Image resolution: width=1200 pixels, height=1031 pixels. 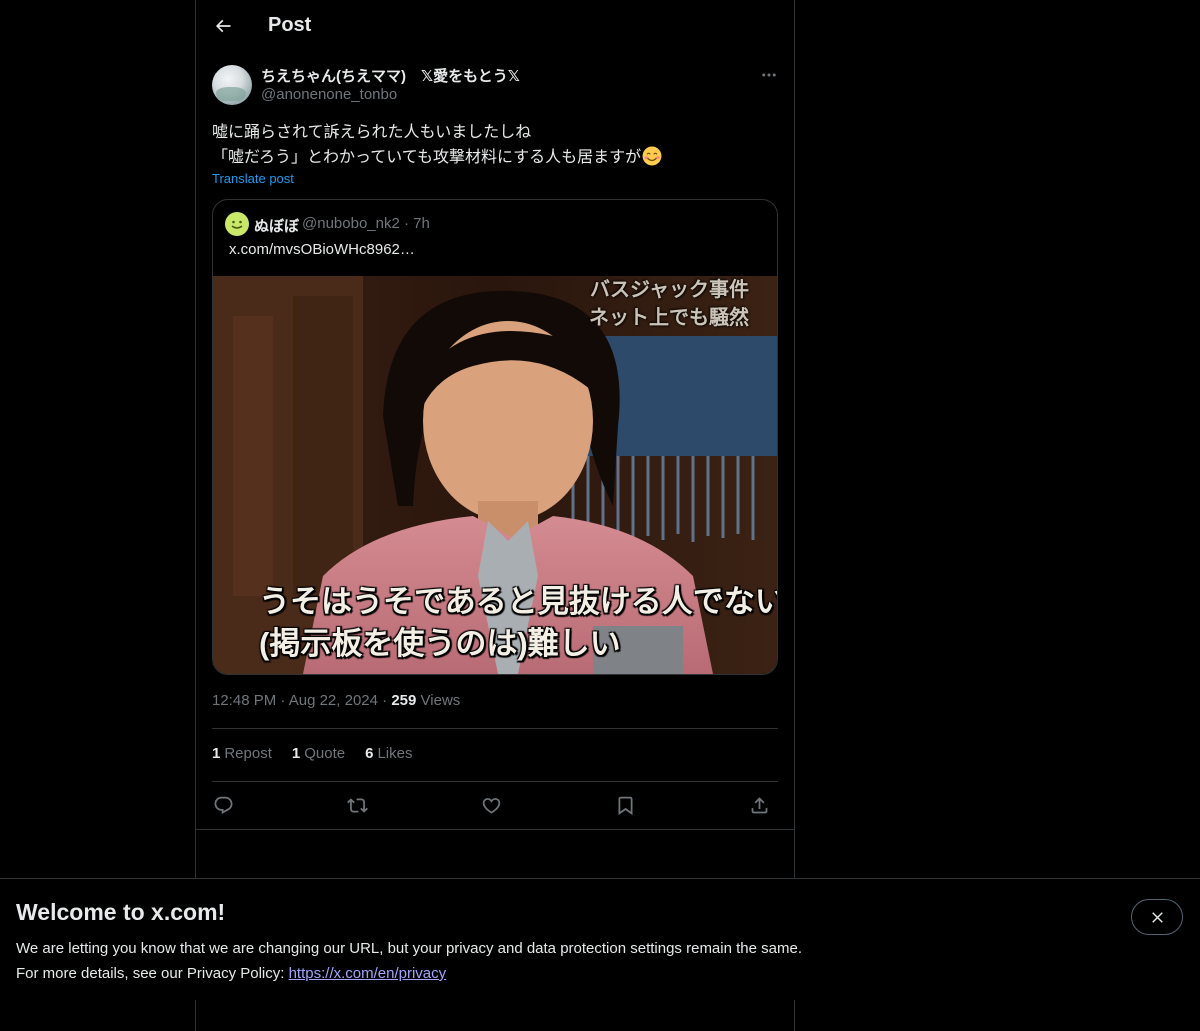 I want to click on likes-stat: 6 Likes, so click(x=388, y=753).